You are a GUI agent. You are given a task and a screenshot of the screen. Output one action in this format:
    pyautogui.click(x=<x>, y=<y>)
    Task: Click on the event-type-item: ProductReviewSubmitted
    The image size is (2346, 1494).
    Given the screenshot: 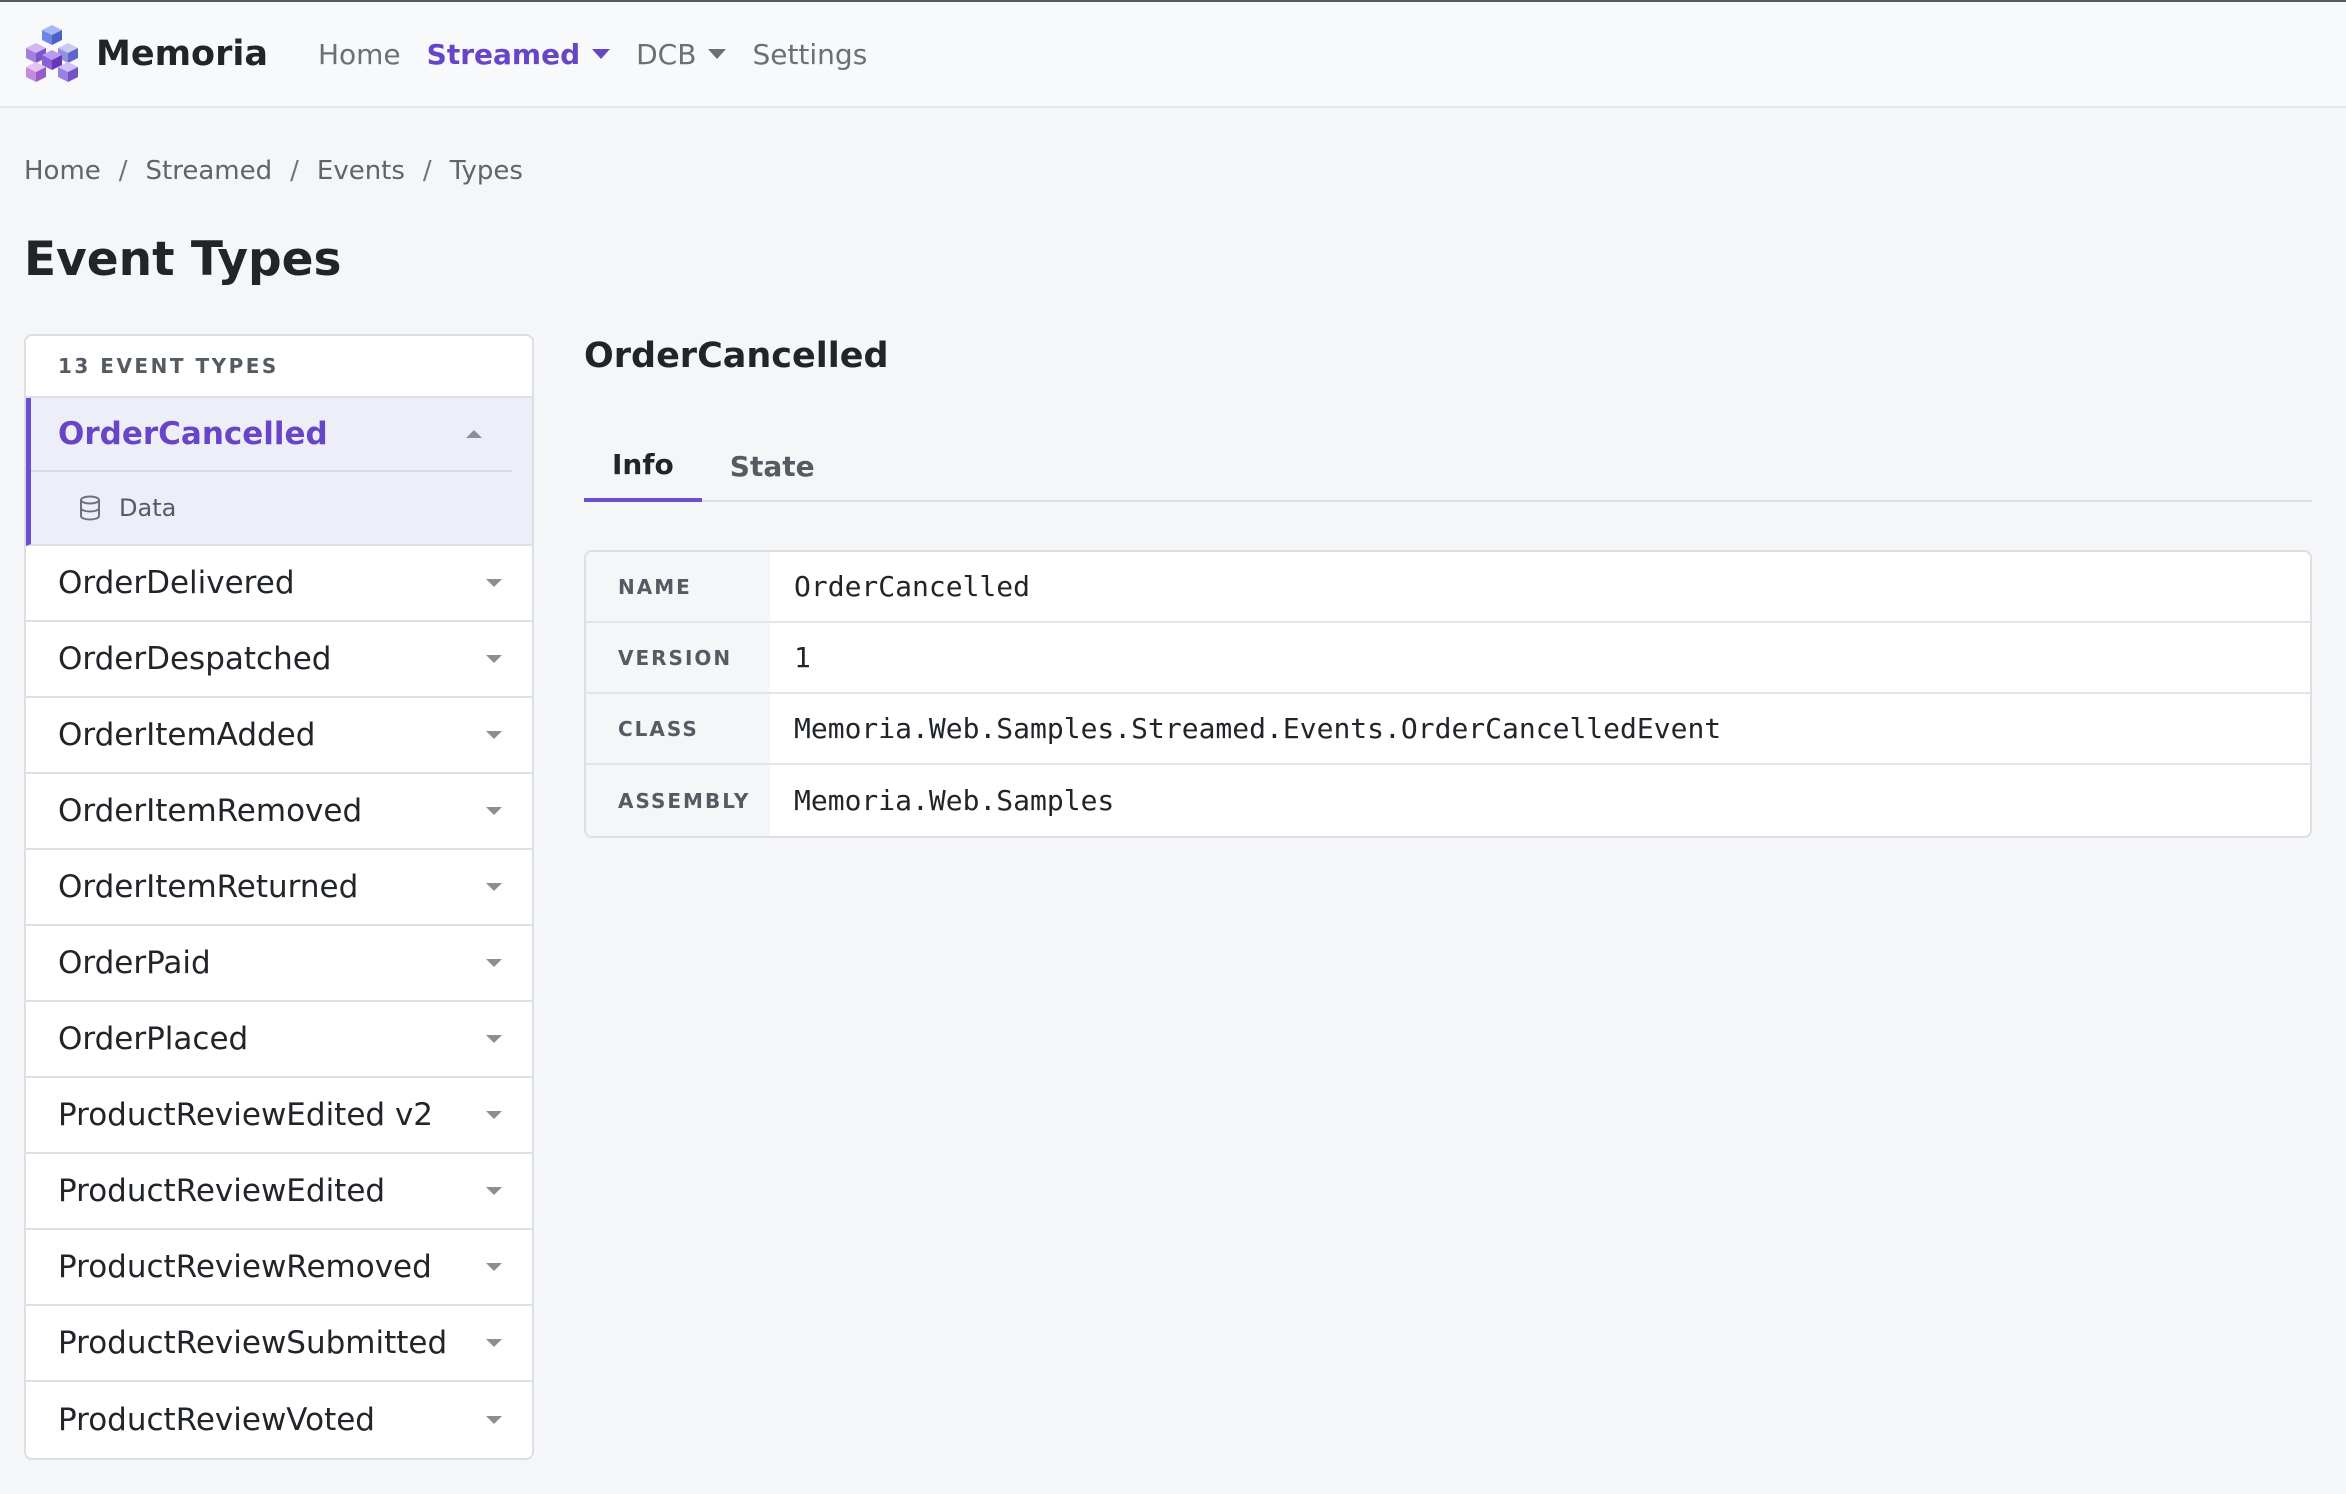 What is the action you would take?
    pyautogui.click(x=279, y=1344)
    